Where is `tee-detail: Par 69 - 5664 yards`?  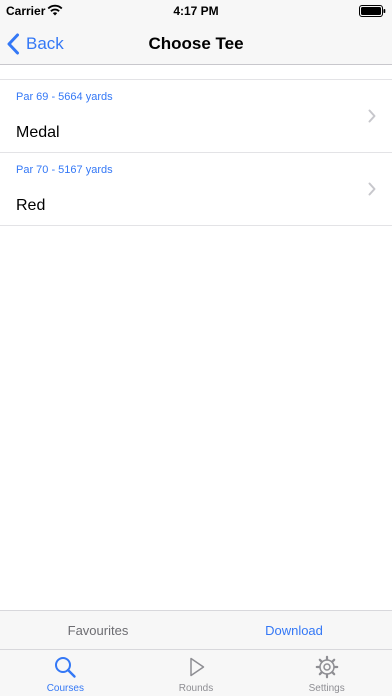 tee-detail: Par 69 - 5664 yards is located at coordinates (64, 97).